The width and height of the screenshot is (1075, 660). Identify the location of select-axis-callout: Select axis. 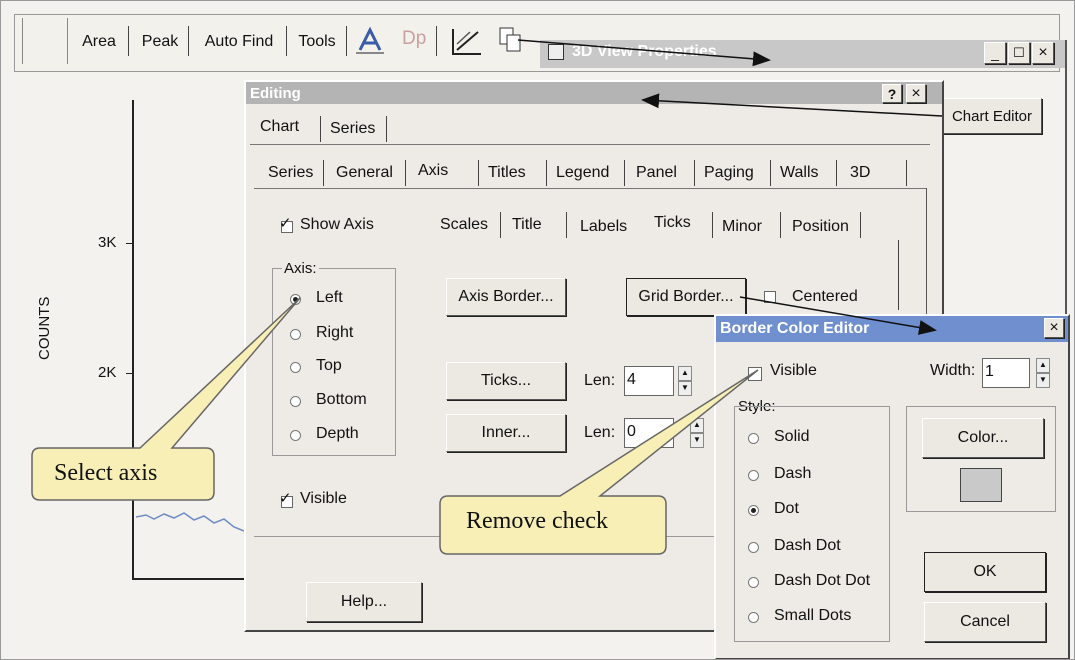
(106, 473).